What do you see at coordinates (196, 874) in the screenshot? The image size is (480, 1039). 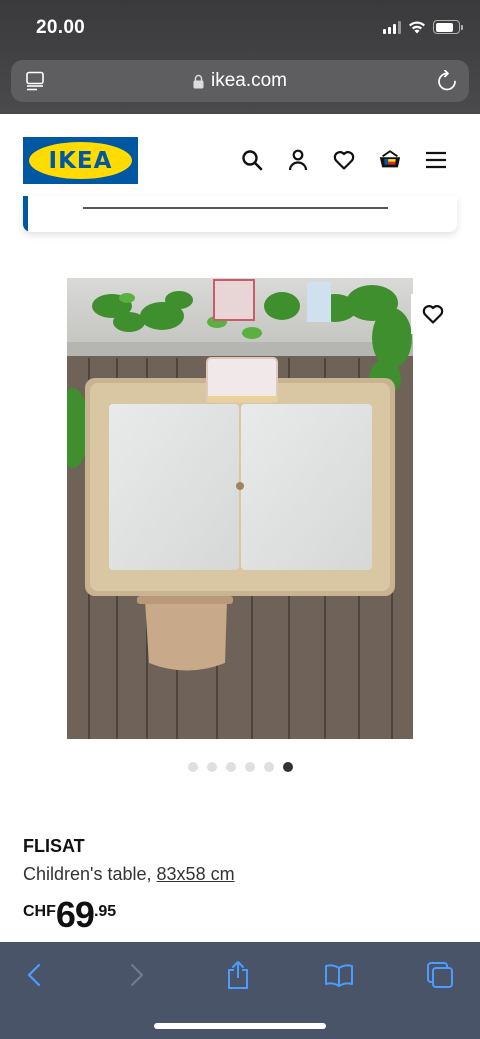 I see `product-dimensions-link: 83x58 cm` at bounding box center [196, 874].